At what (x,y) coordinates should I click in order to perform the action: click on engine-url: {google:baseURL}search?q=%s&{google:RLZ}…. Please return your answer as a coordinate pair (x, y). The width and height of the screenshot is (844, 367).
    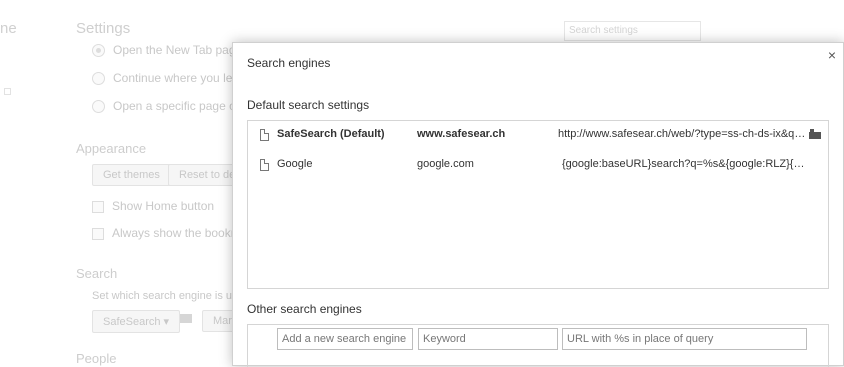
    Looking at the image, I should click on (684, 164).